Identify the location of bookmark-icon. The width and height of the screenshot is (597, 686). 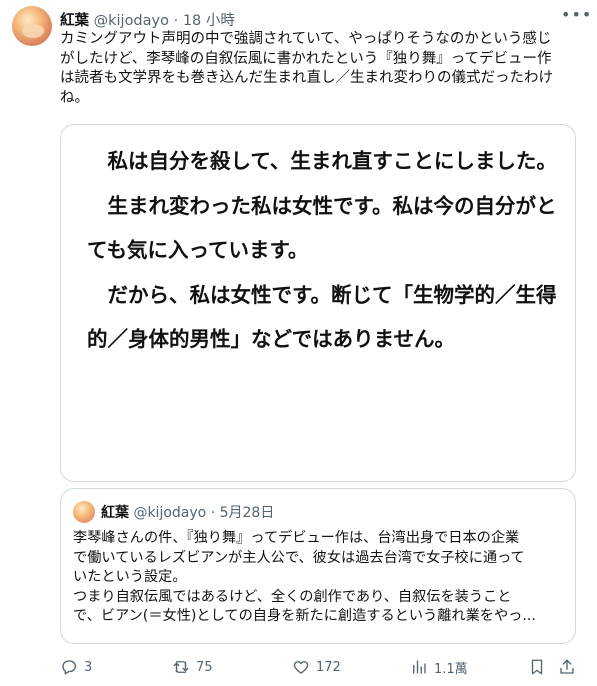
(537, 667).